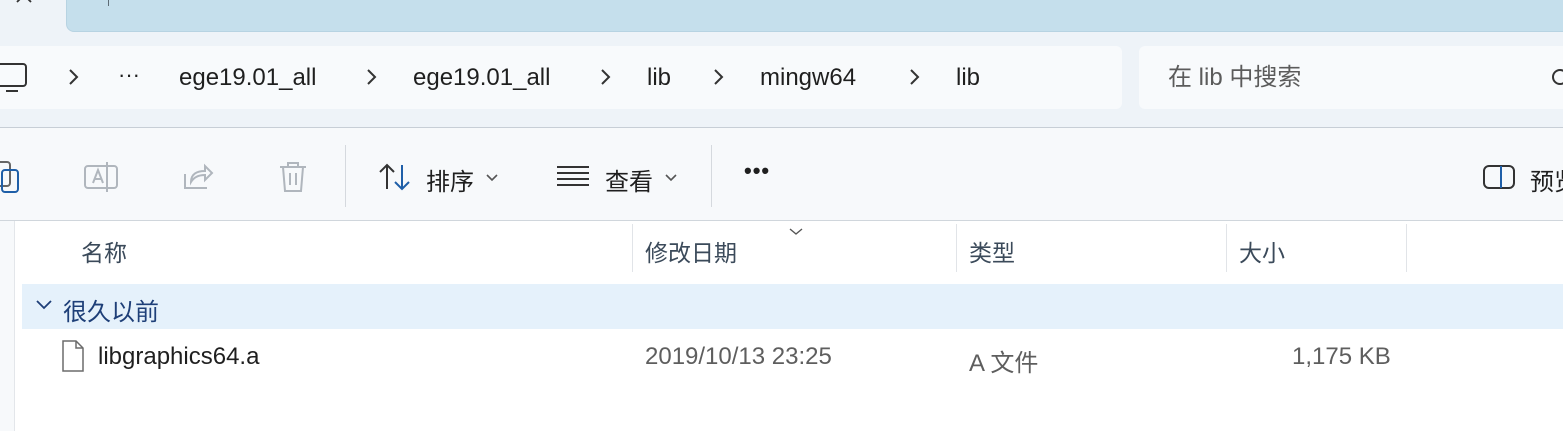 Image resolution: width=1563 pixels, height=431 pixels. I want to click on column-header-size: 大小, so click(1262, 251).